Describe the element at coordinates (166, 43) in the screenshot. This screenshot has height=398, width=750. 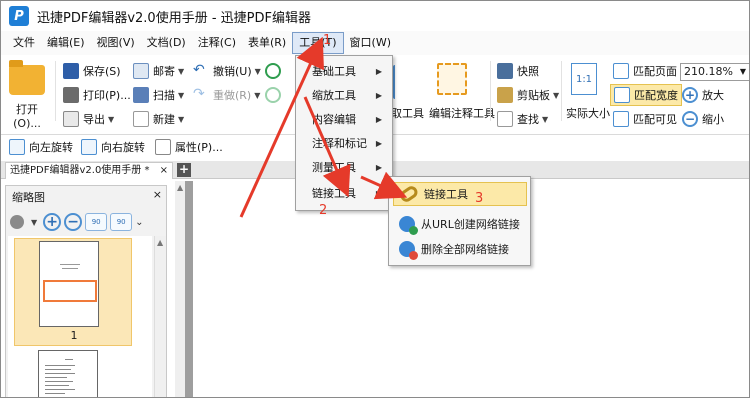
I see `menu-document: 文档(D)` at that location.